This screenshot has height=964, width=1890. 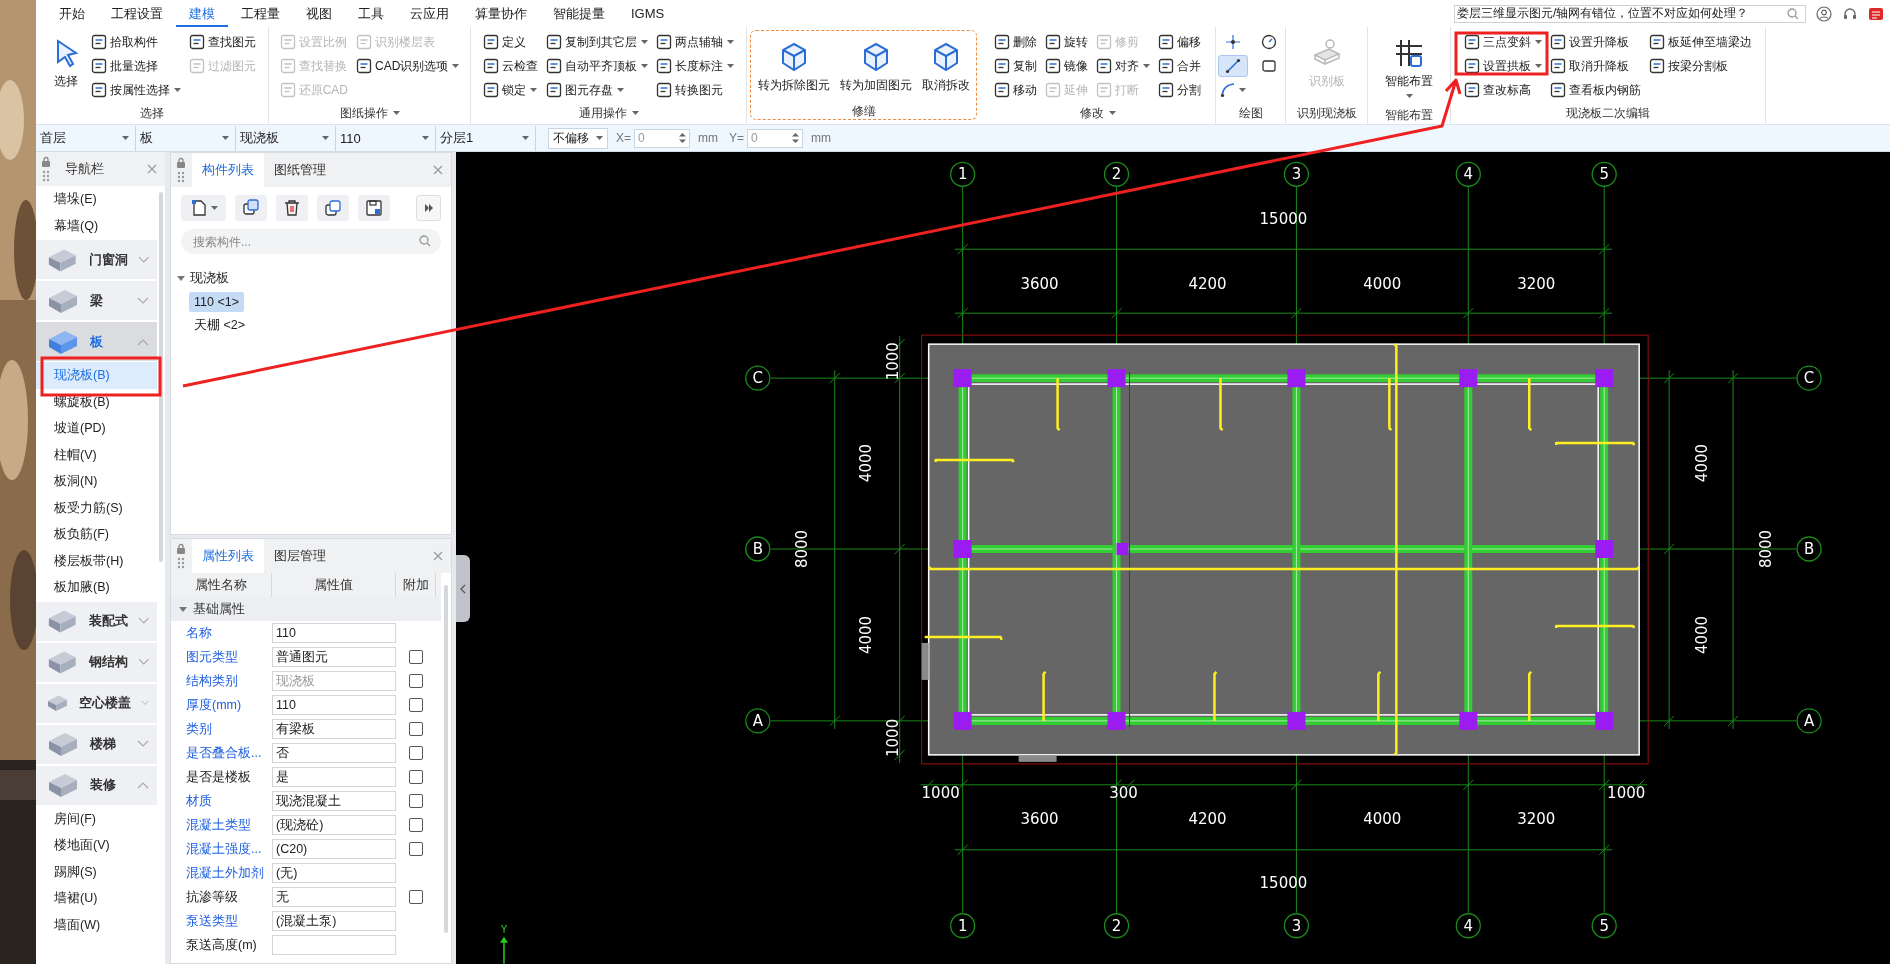 What do you see at coordinates (260, 13) in the screenshot?
I see `menu-tab: 工程量` at bounding box center [260, 13].